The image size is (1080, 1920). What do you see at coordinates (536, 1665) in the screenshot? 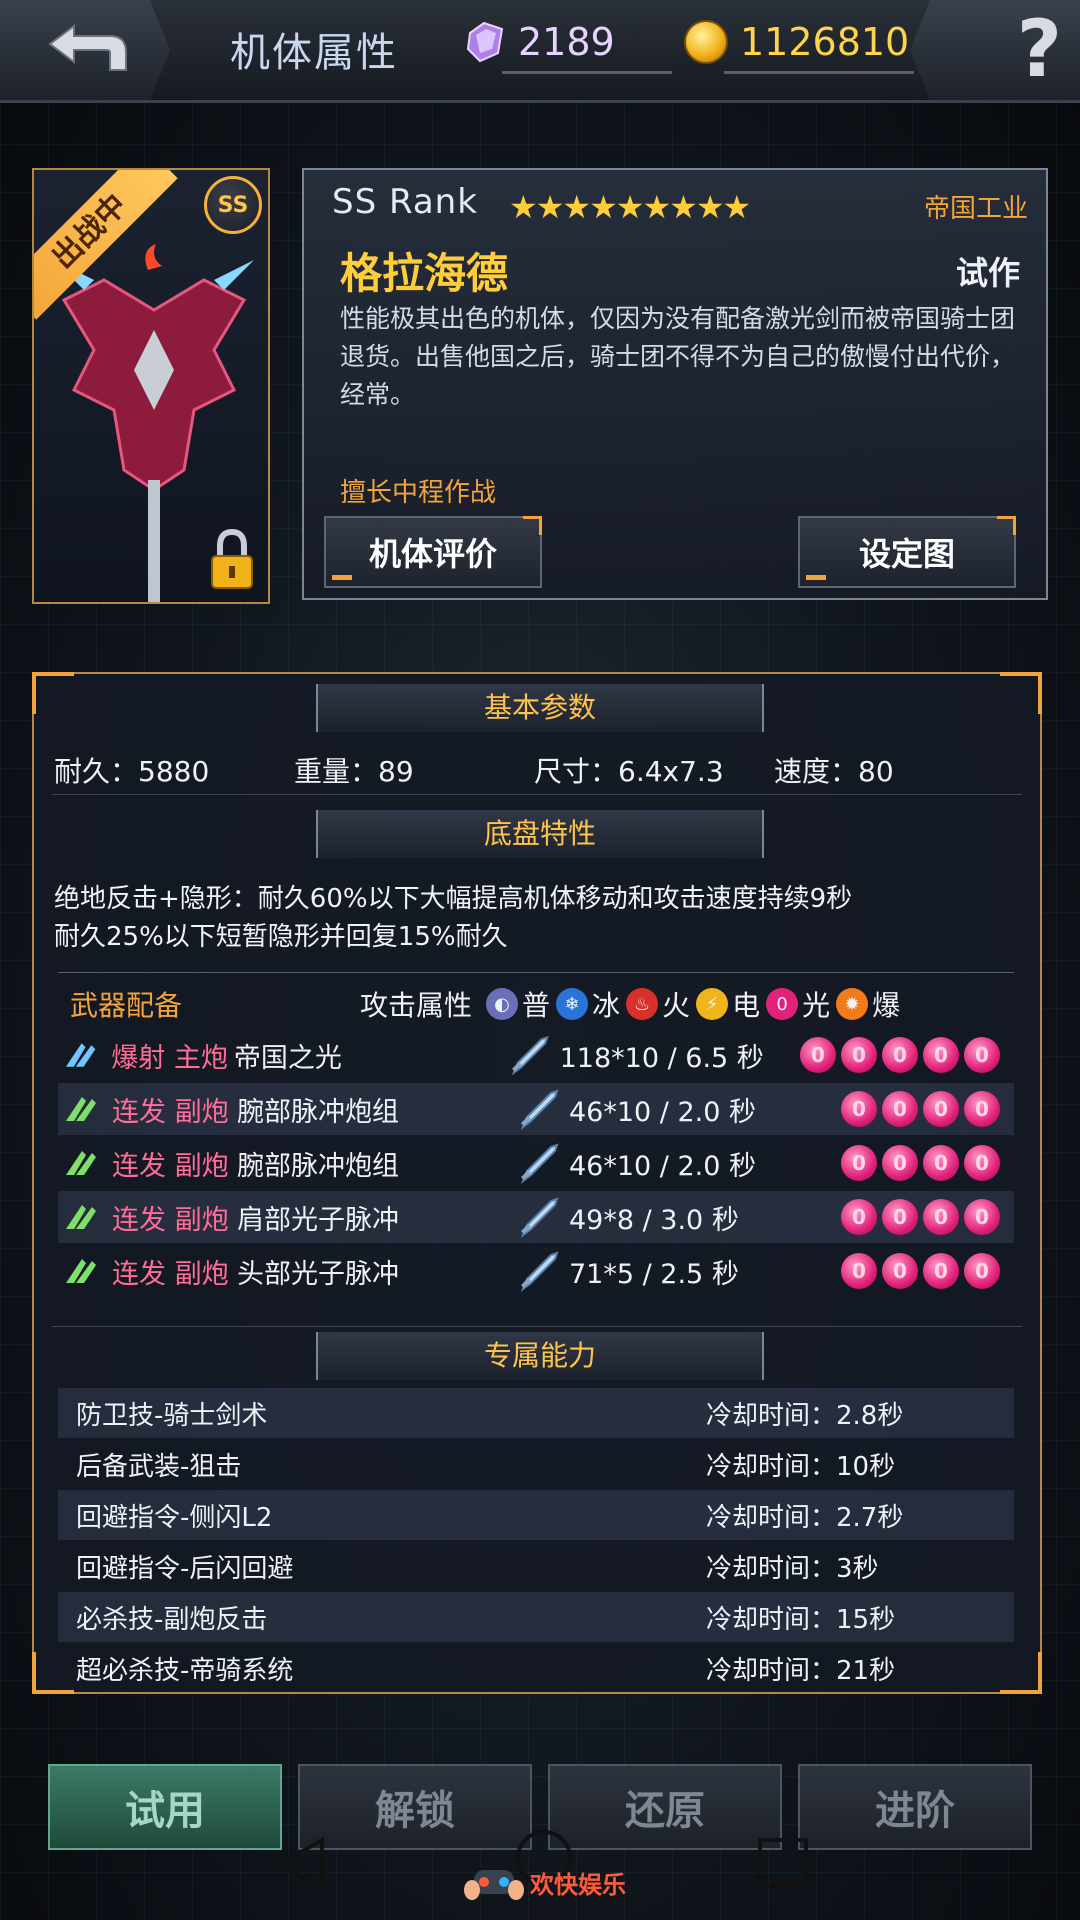
I see `skill-row: 超必杀技-帝骑系统 冷却时间：21秒` at bounding box center [536, 1665].